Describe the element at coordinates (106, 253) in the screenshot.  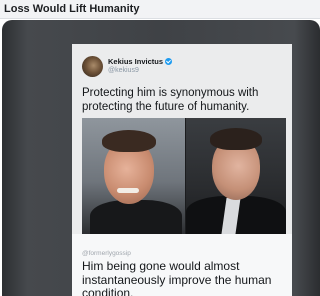
I see `reply-source: @formerlygossip` at that location.